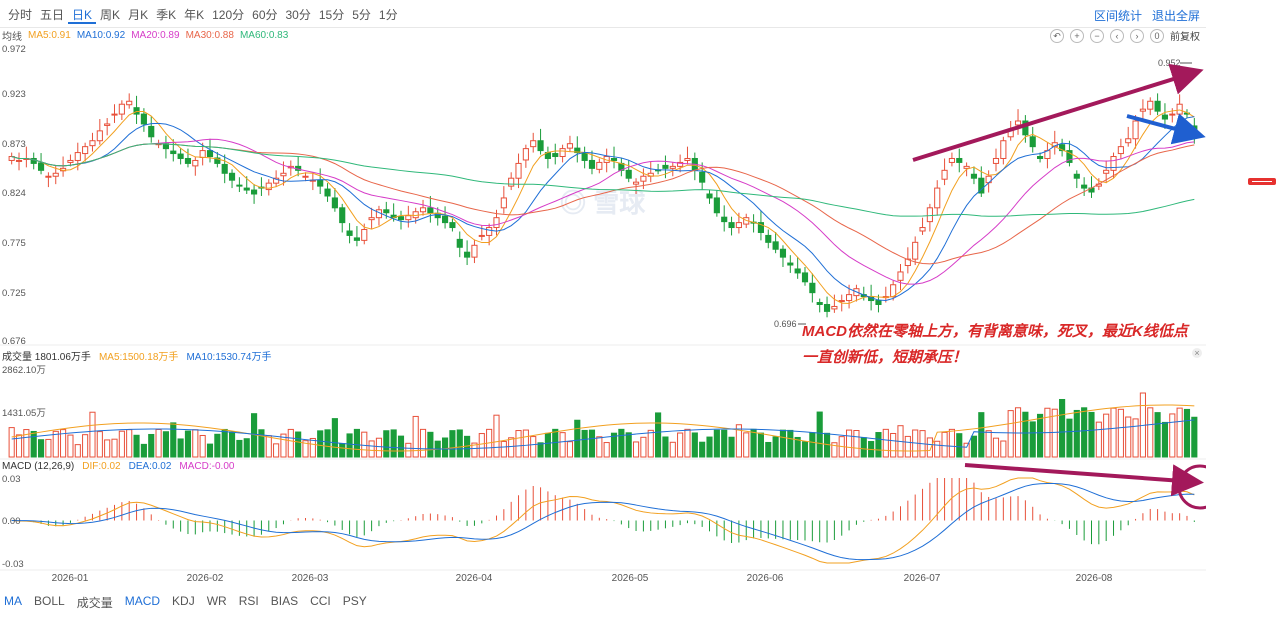  Describe the element at coordinates (138, 357) in the screenshot. I see `volume-ma5: MA5:1500.18万手` at that location.